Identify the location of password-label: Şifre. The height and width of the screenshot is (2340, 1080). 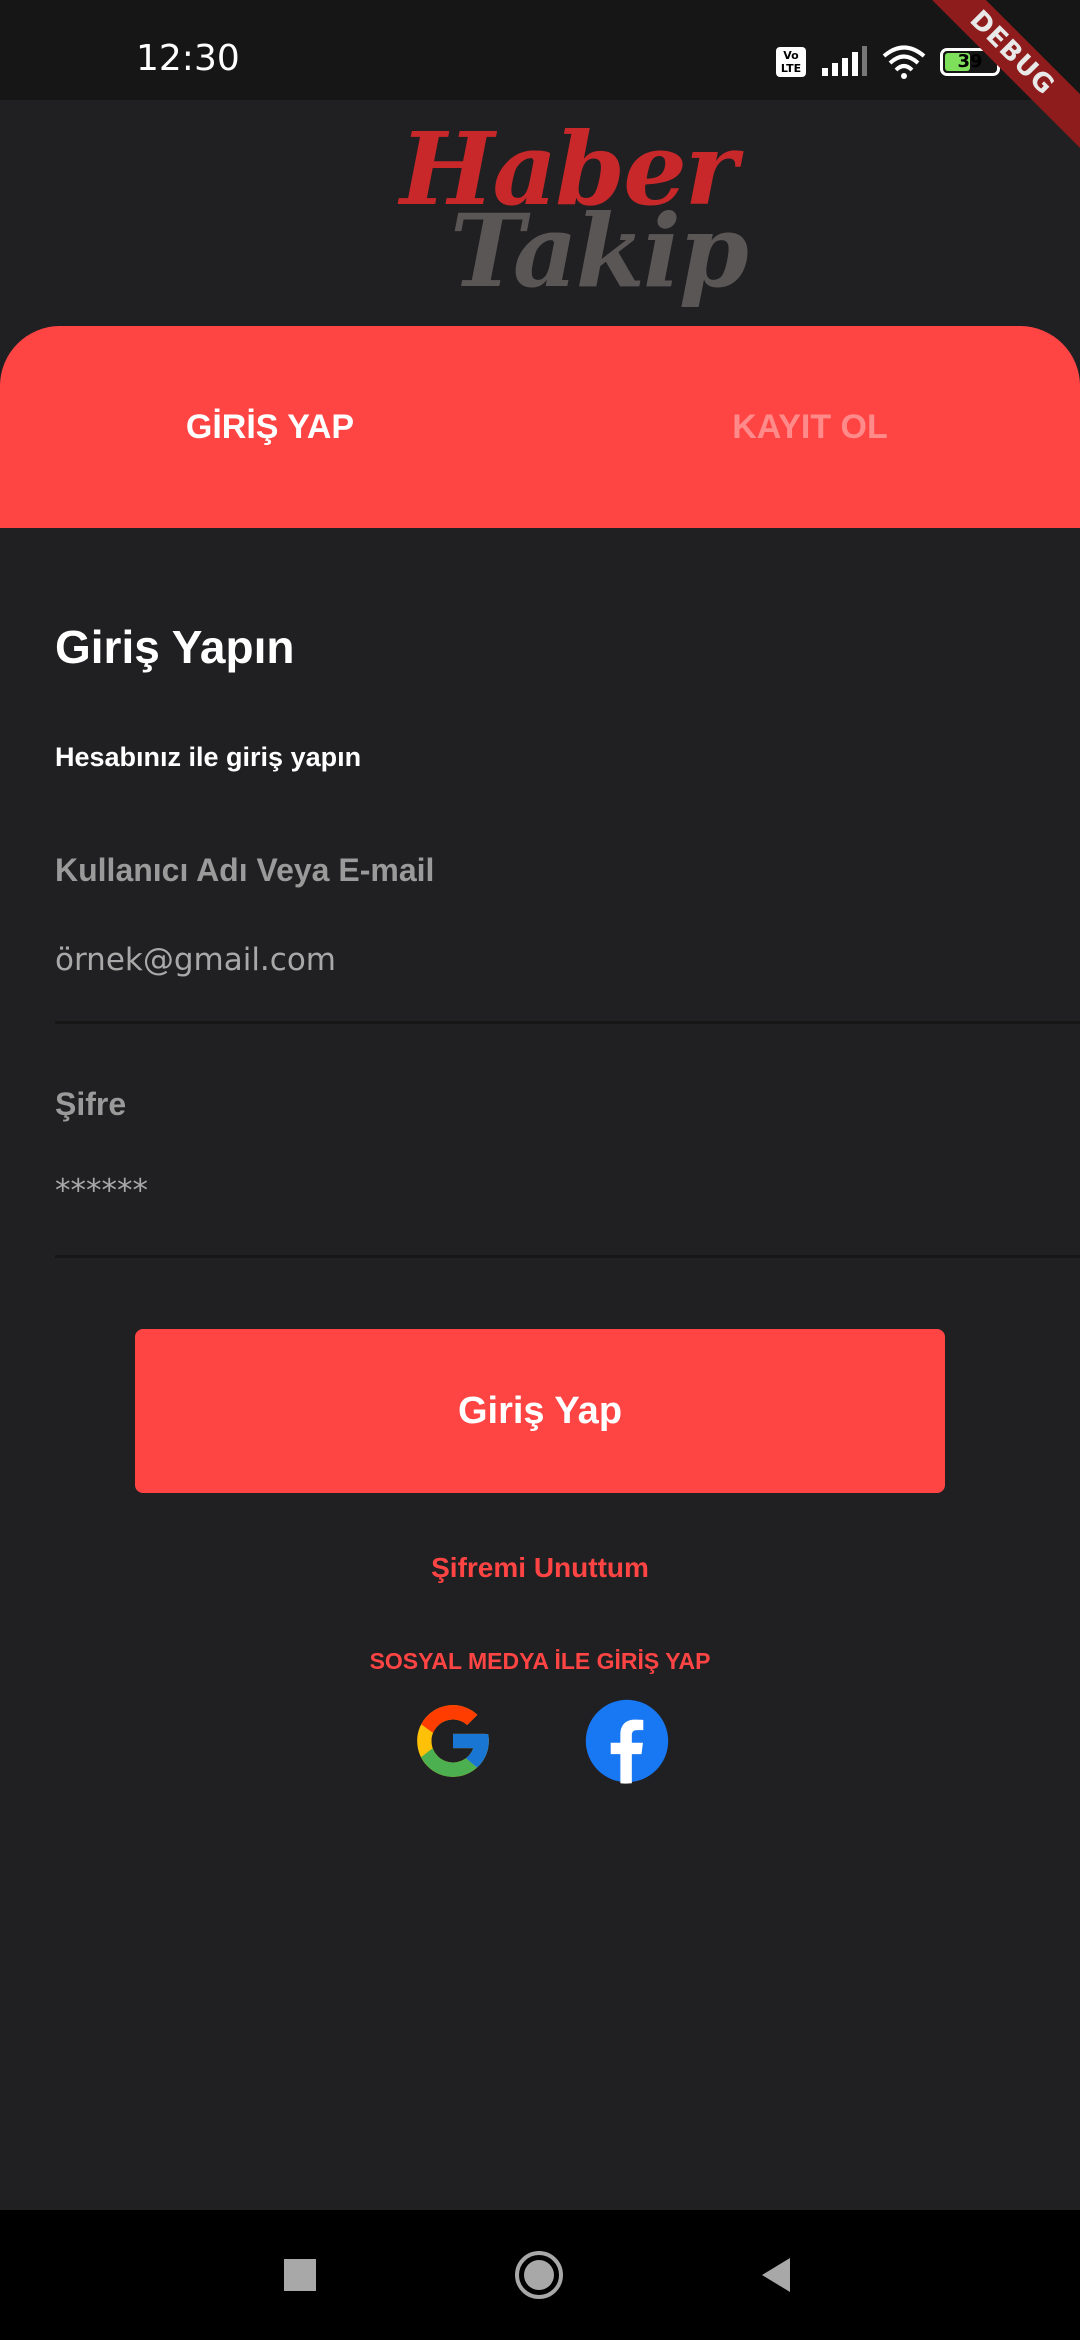
(91, 1104).